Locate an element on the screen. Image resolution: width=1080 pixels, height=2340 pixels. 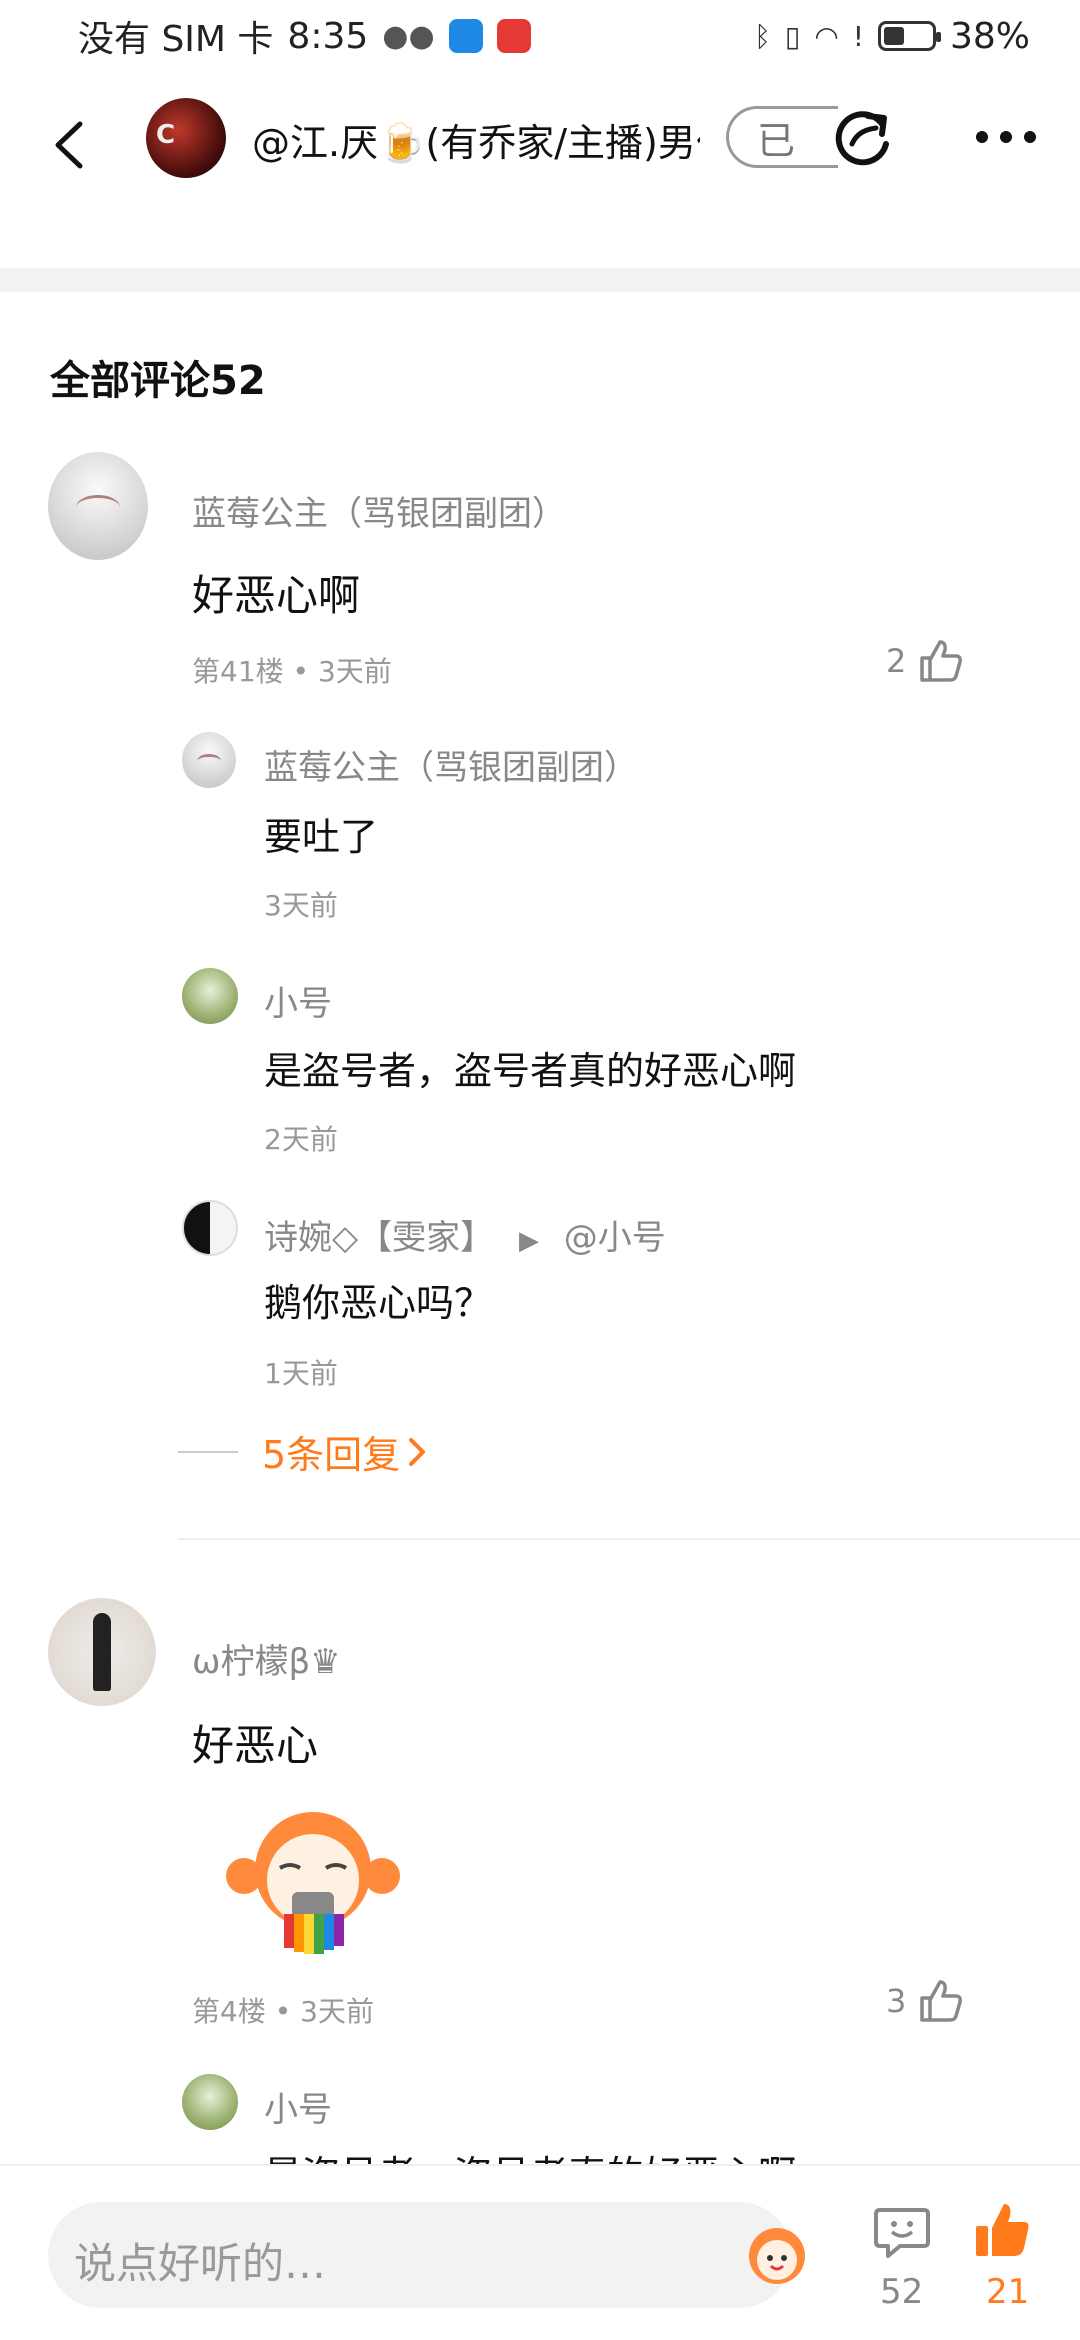
emoji-sticker-icon is located at coordinates (777, 2255).